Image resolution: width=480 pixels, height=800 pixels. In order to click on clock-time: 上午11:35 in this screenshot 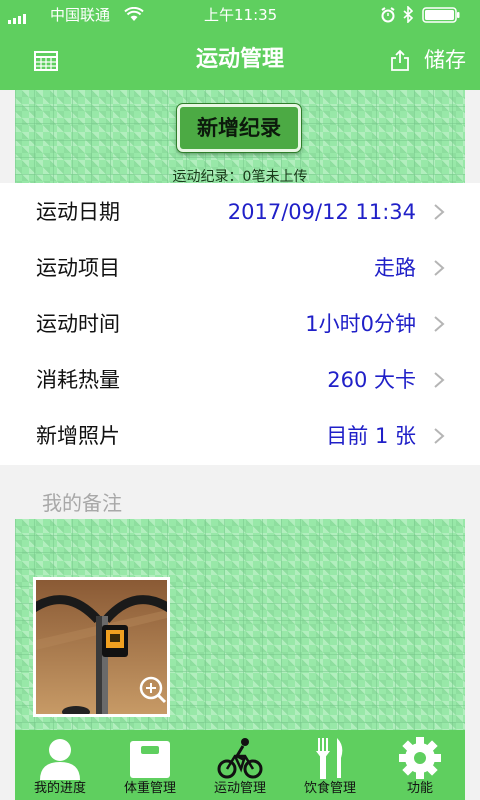, I will do `click(241, 15)`.